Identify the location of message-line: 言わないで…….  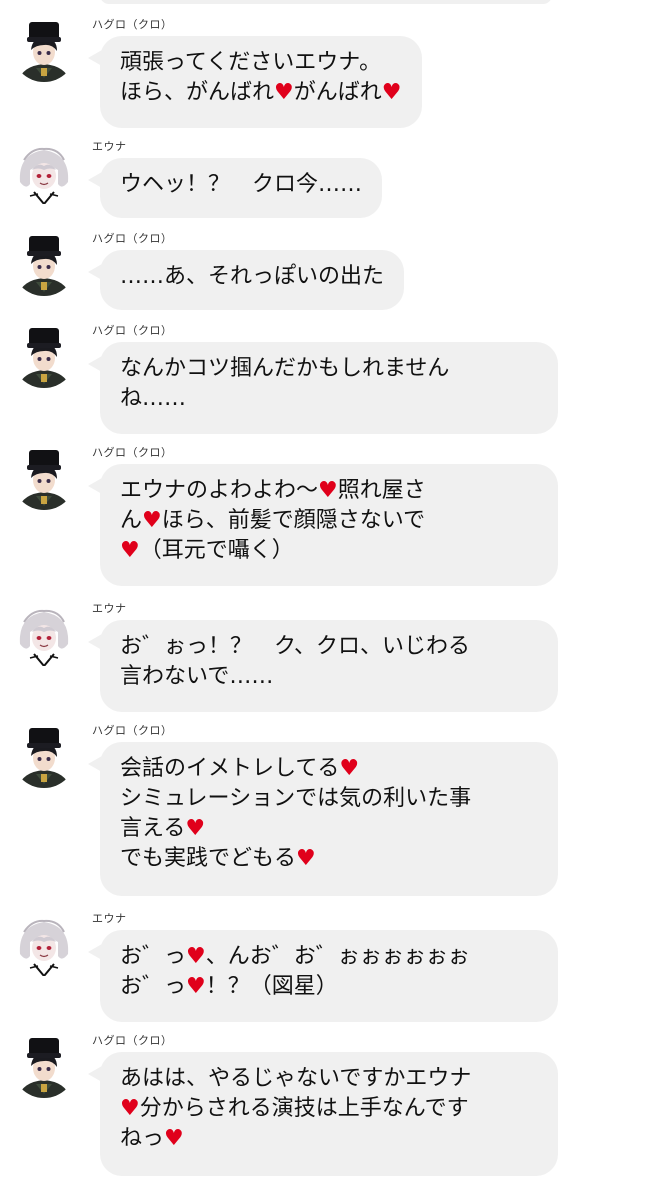
(197, 676).